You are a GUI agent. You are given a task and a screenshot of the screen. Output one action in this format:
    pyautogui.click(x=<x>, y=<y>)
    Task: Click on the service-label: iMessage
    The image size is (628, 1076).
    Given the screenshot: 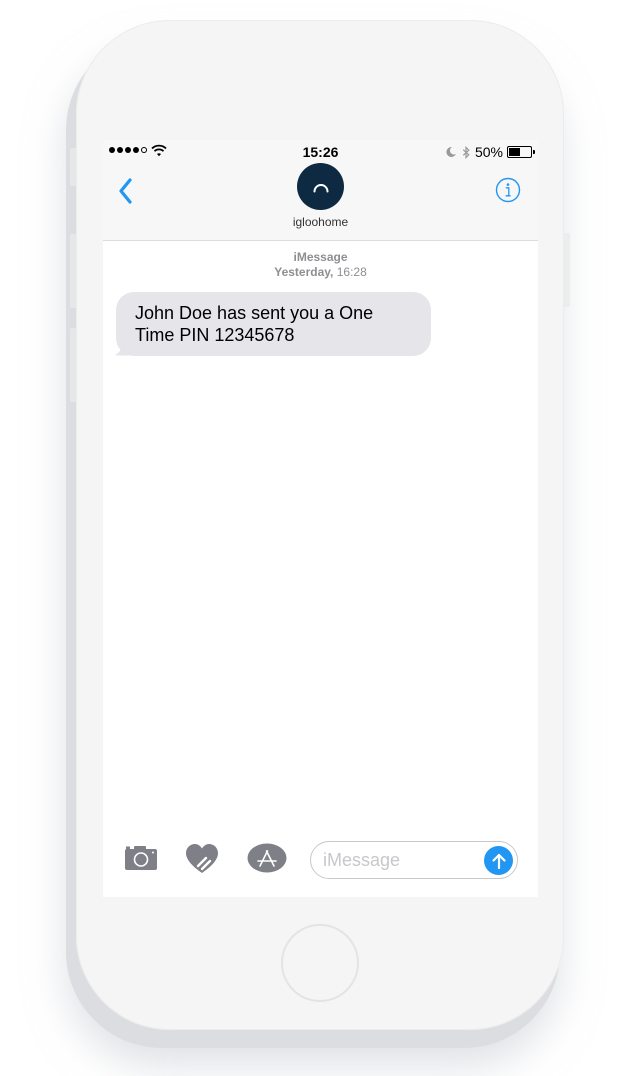 What is the action you would take?
    pyautogui.click(x=320, y=257)
    